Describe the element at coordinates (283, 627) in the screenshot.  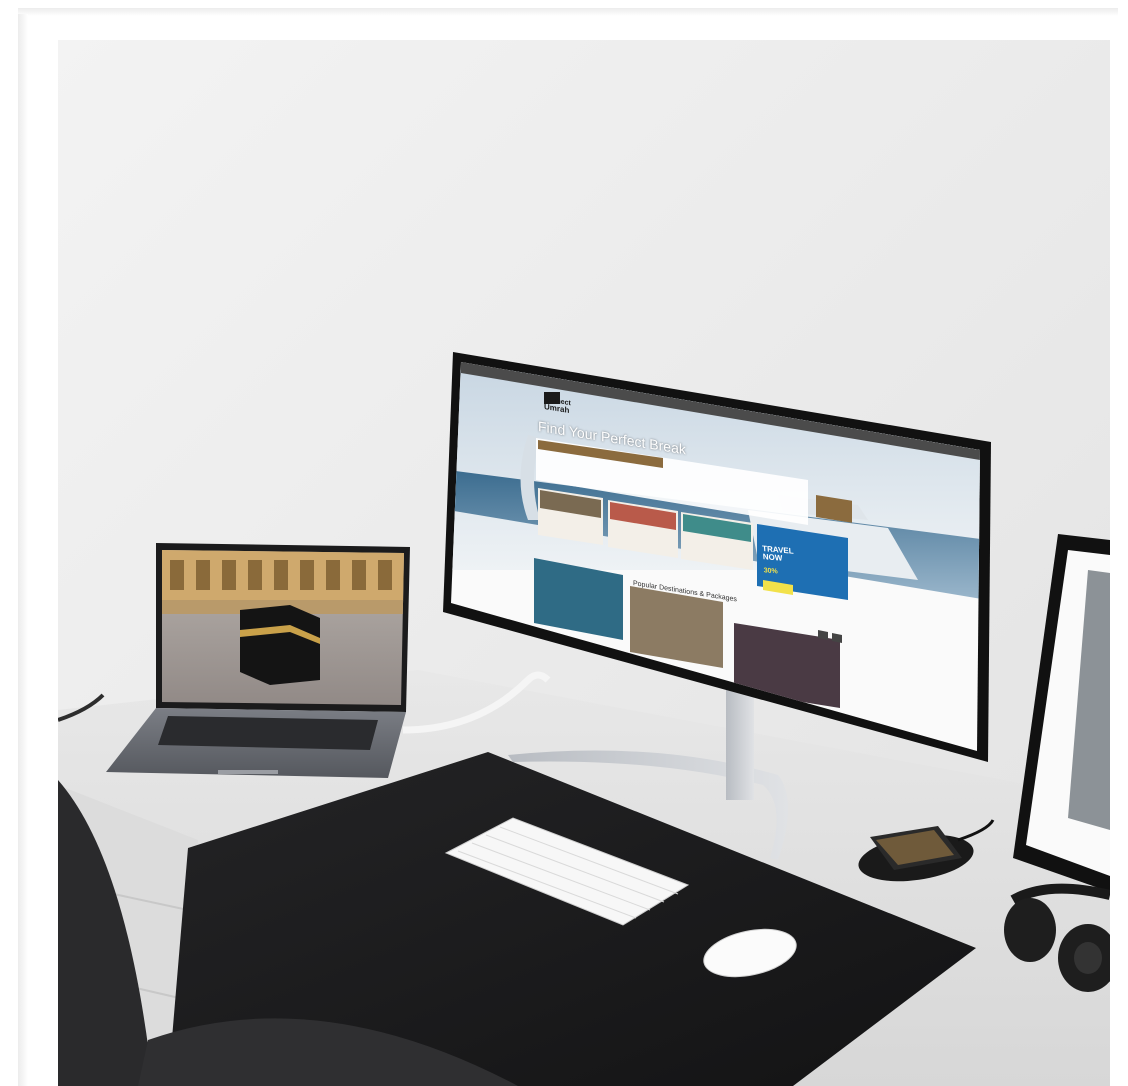
I see `laptop-screen-kaaba` at that location.